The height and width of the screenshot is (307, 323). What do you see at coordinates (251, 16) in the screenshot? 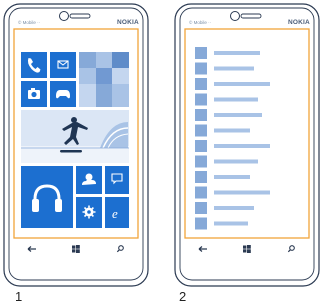
I see `phone-2-earpiece` at bounding box center [251, 16].